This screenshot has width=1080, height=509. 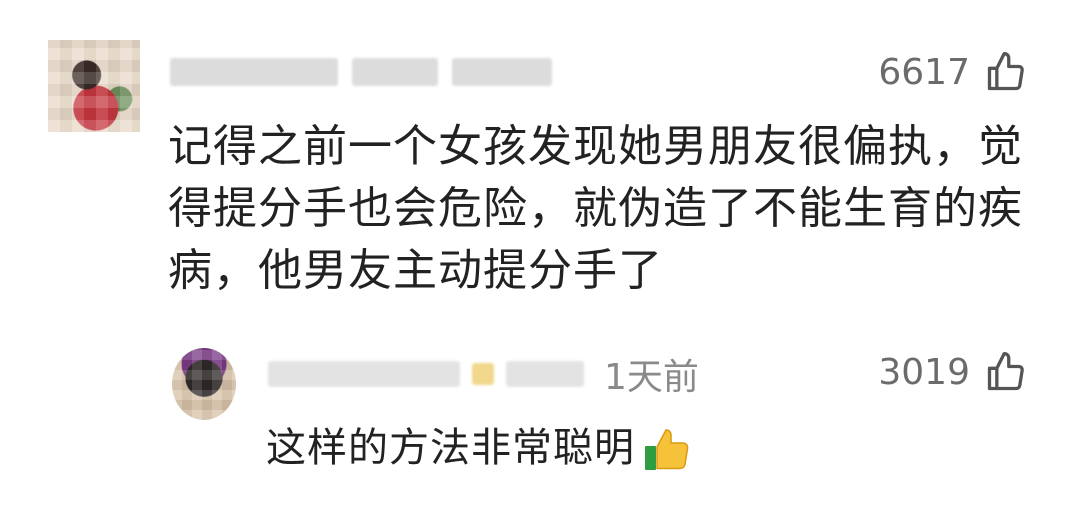 I want to click on main-like-count: 6617, so click(x=924, y=72).